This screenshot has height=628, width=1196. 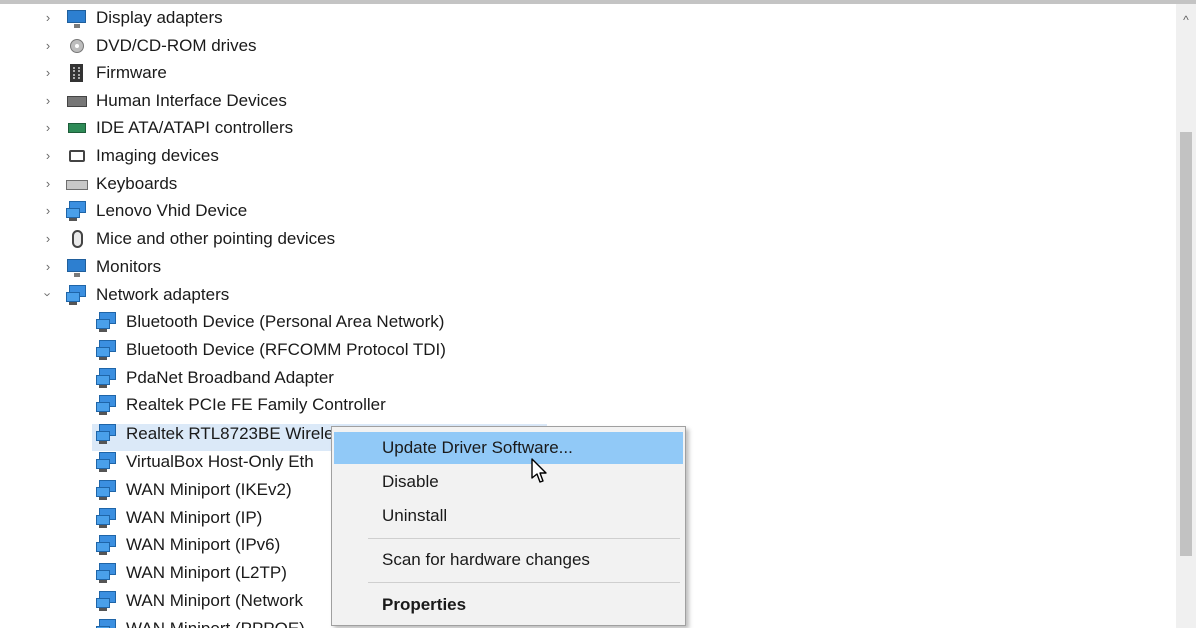 I want to click on network-adapter-item: Bluetooth Device (Personal Area Network), so click(x=270, y=321).